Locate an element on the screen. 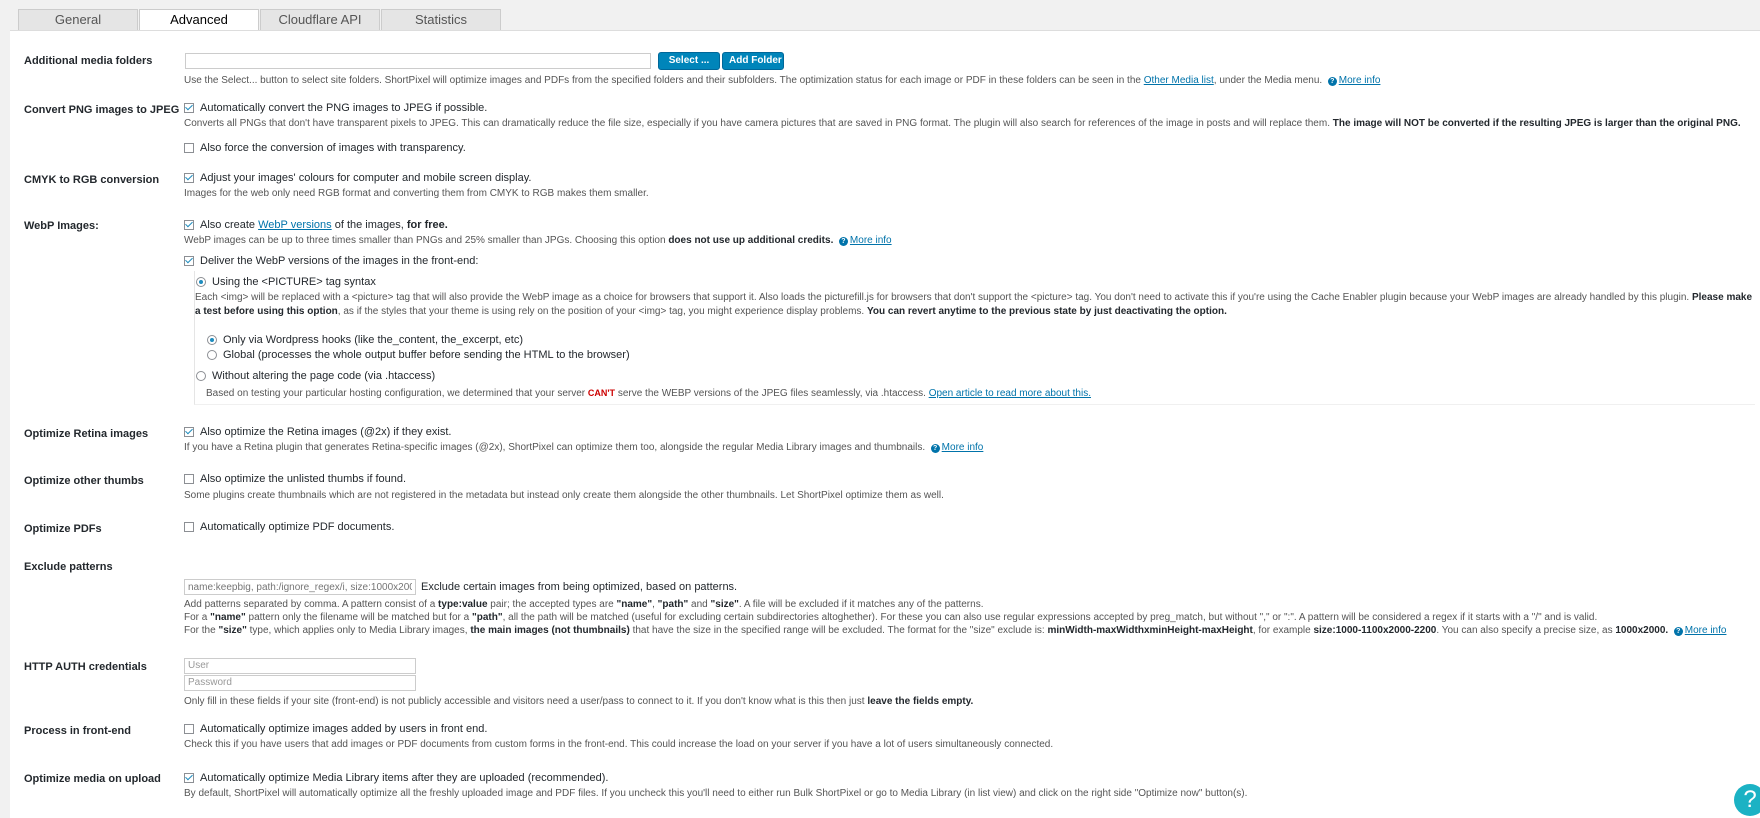 The height and width of the screenshot is (818, 1760). retina-checkbox is located at coordinates (189, 432).